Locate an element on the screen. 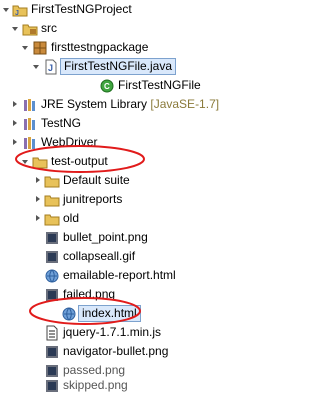 This screenshot has width=320, height=395. tree-row-emailable-report: emailable-report.html is located at coordinates (116, 275).